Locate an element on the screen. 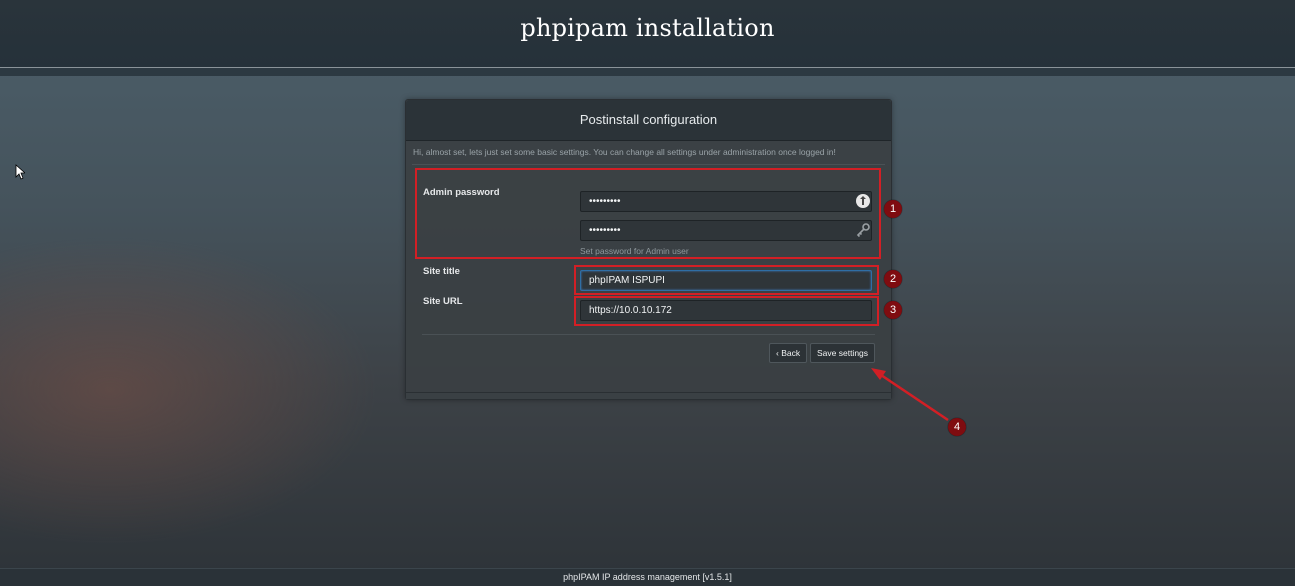 The width and height of the screenshot is (1295, 586). form-divider is located at coordinates (648, 334).